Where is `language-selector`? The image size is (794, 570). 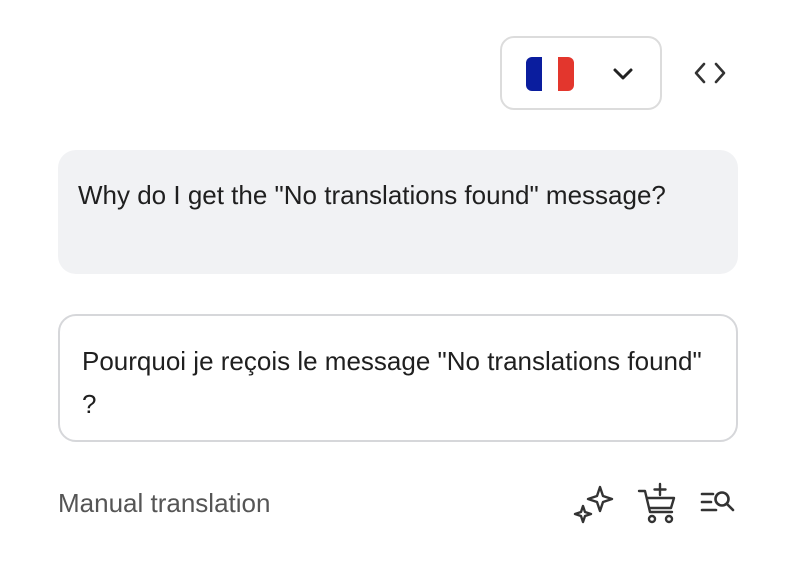 language-selector is located at coordinates (581, 73).